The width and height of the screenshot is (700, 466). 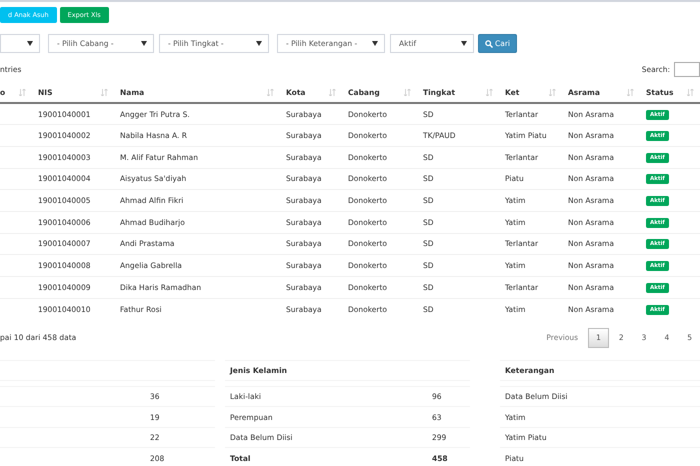 What do you see at coordinates (489, 44) in the screenshot?
I see `search-icon` at bounding box center [489, 44].